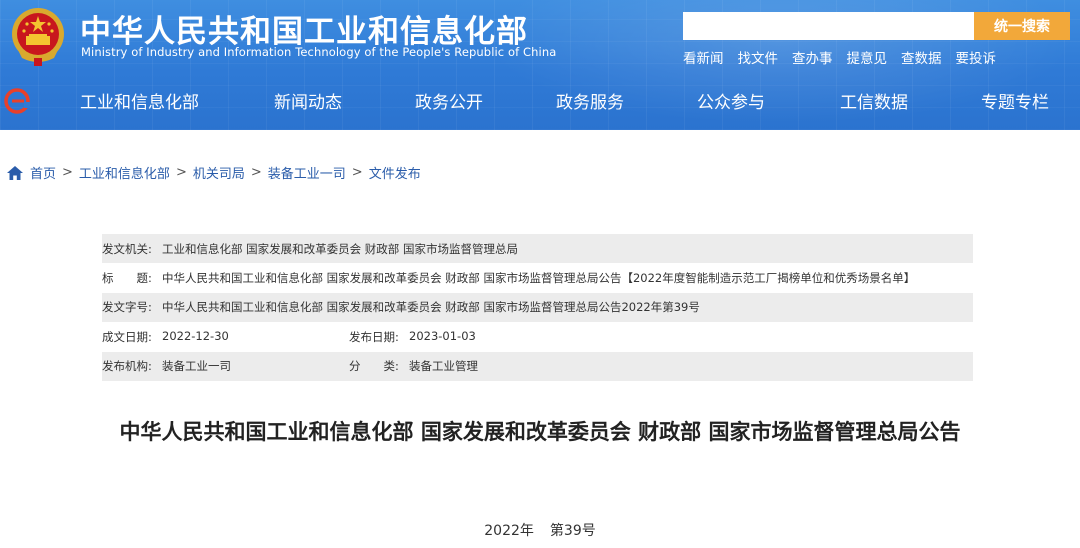  Describe the element at coordinates (127, 278) in the screenshot. I see `meta-label: 标 题:` at that location.